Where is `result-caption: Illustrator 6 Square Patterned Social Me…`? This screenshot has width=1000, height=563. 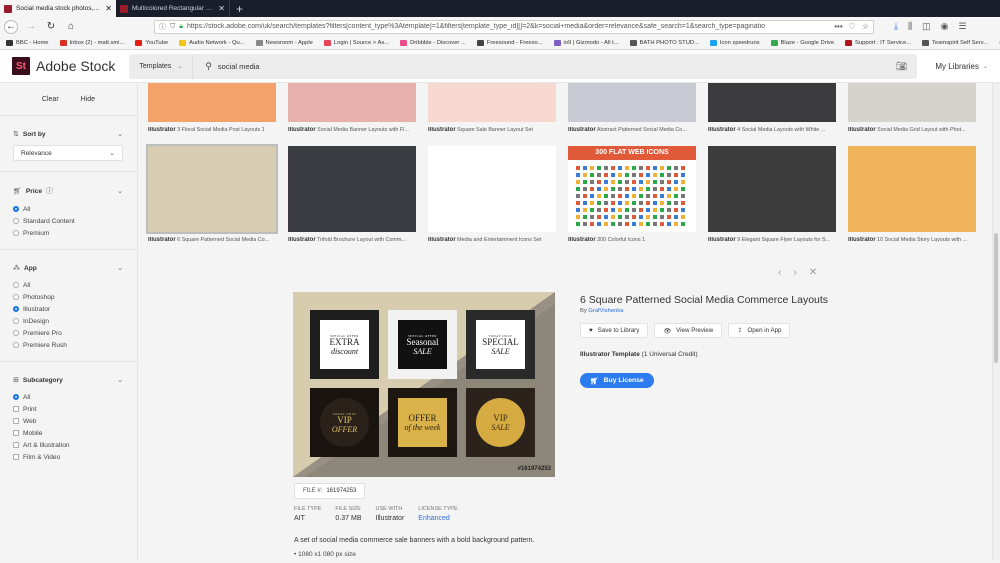
result-caption: Illustrator 6 Square Patterned Social Me… is located at coordinates (212, 240).